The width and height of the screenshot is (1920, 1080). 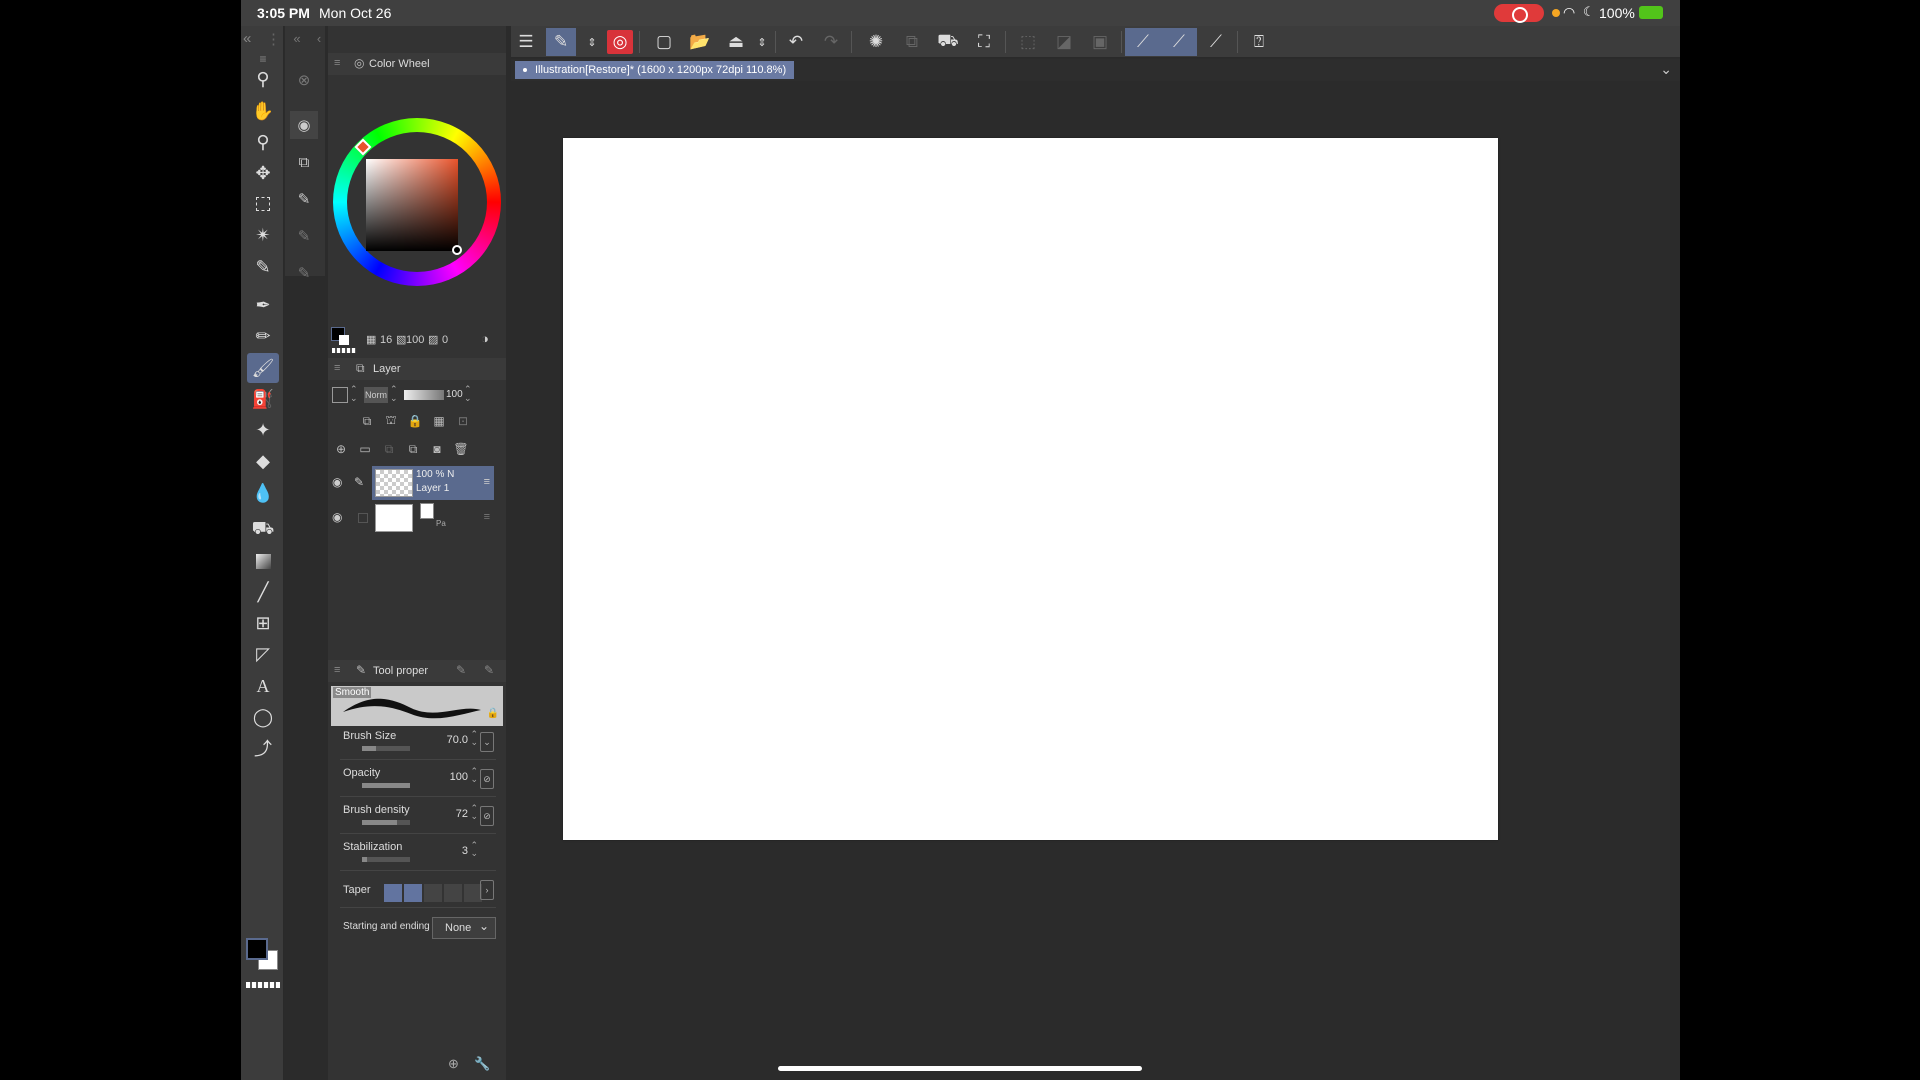 What do you see at coordinates (413, 449) in the screenshot?
I see `combine-down-icon: ⧉` at bounding box center [413, 449].